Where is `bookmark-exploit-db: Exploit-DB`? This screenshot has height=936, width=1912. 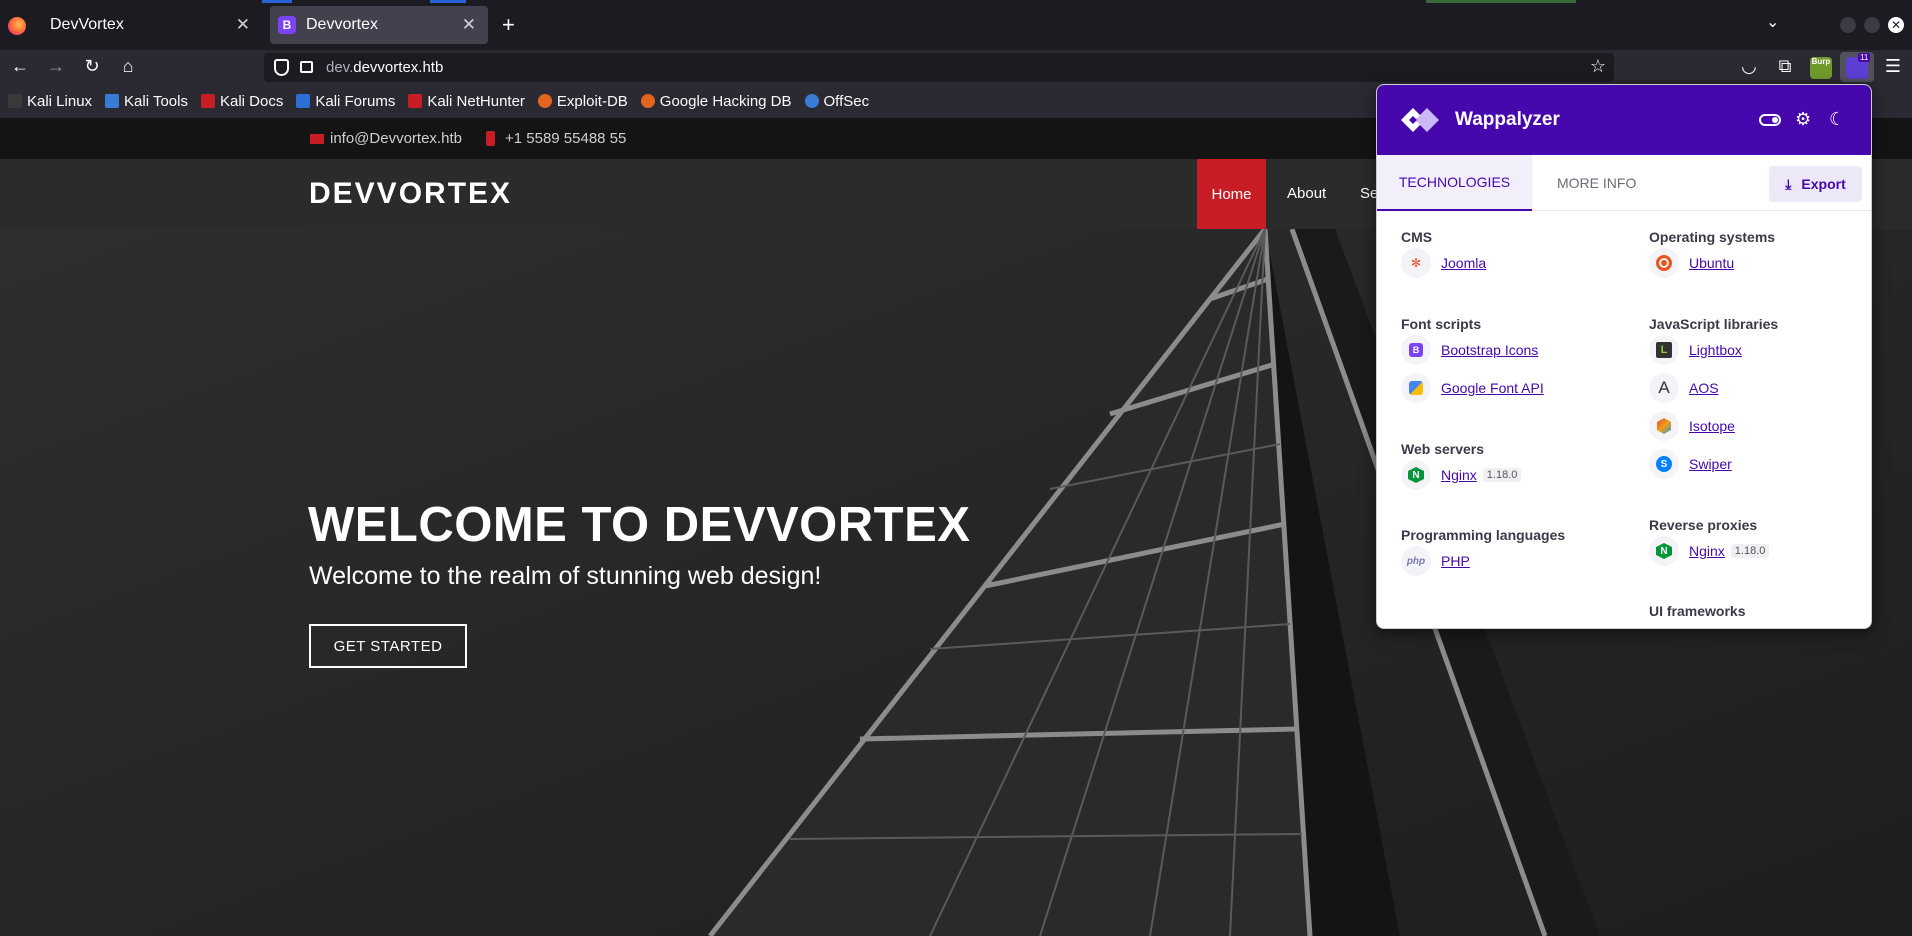 bookmark-exploit-db: Exploit-DB is located at coordinates (582, 101).